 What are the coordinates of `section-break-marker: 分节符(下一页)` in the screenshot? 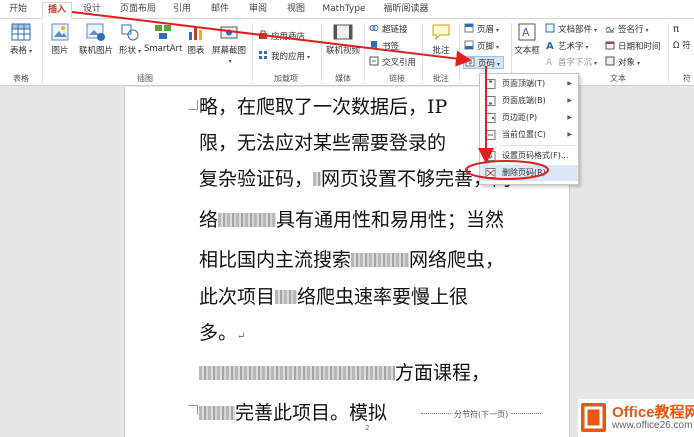 It's located at (481, 414).